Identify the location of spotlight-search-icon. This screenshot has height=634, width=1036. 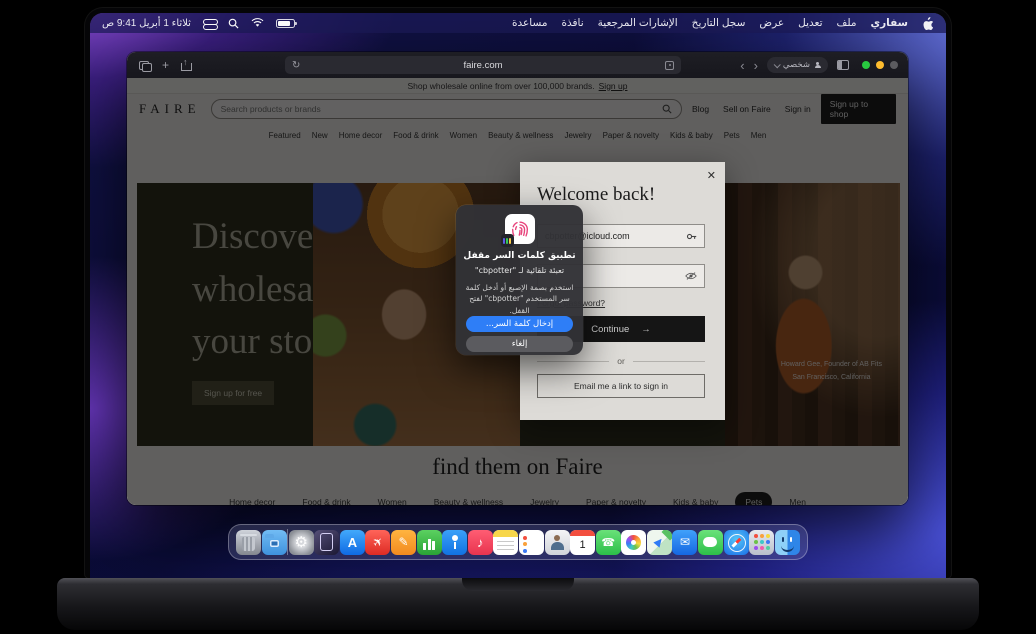
(233, 23).